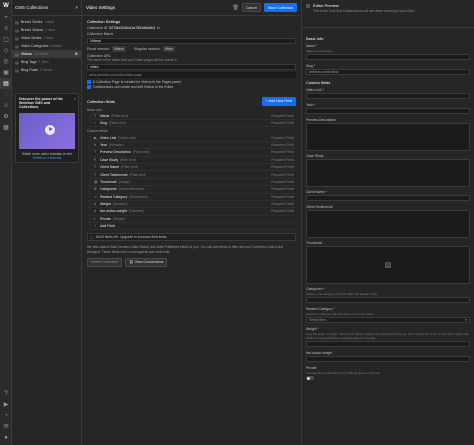 The height and width of the screenshot is (445, 474). What do you see at coordinates (191, 227) in the screenshot?
I see `field-row: ⋮ + Add Field` at bounding box center [191, 227].